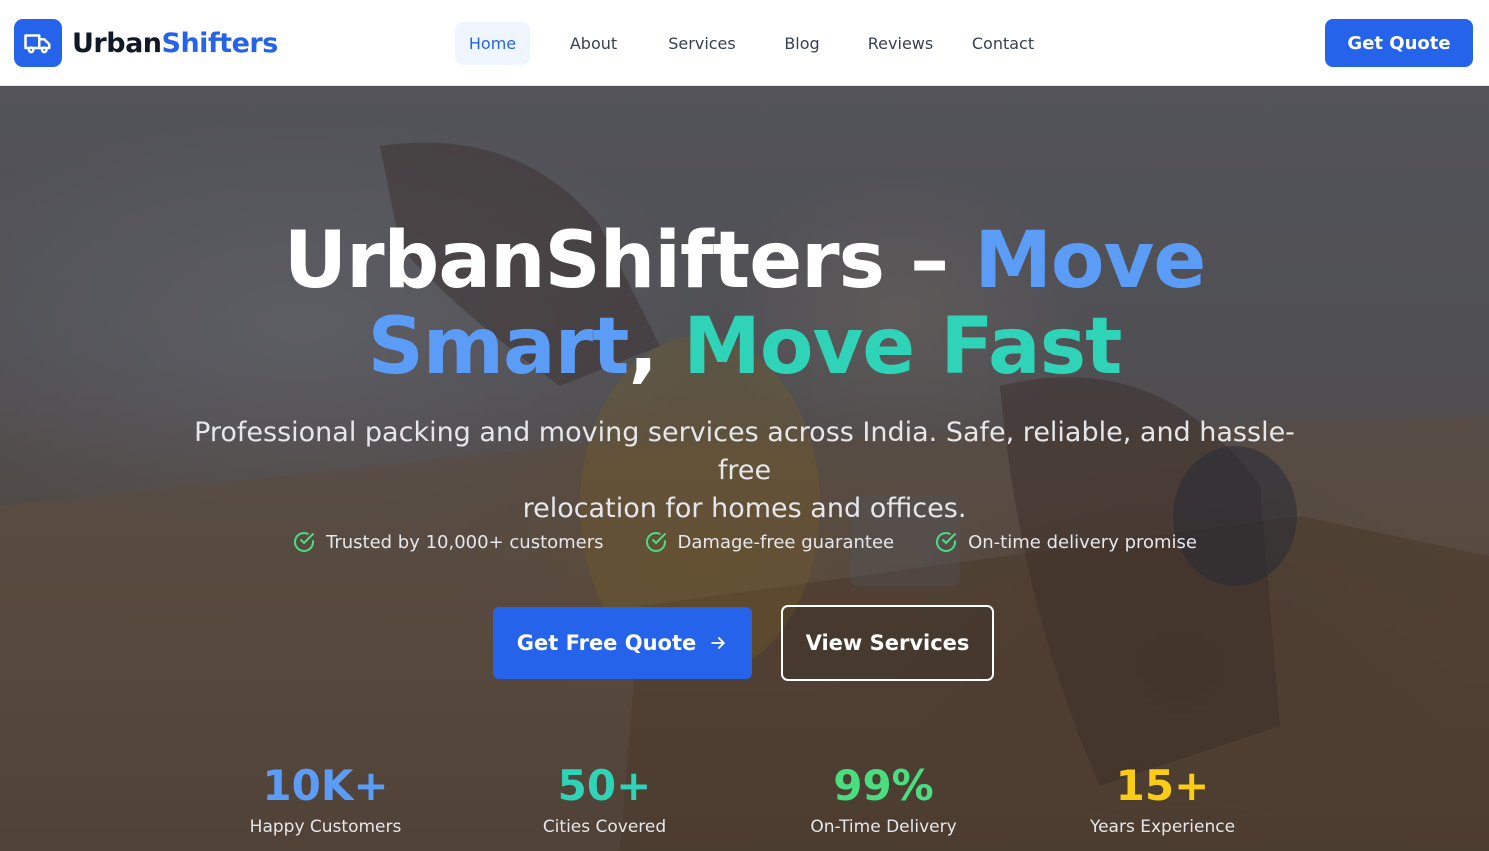 Image resolution: width=1489 pixels, height=851 pixels. Describe the element at coordinates (802, 43) in the screenshot. I see `nav-item-blog: Blog` at that location.